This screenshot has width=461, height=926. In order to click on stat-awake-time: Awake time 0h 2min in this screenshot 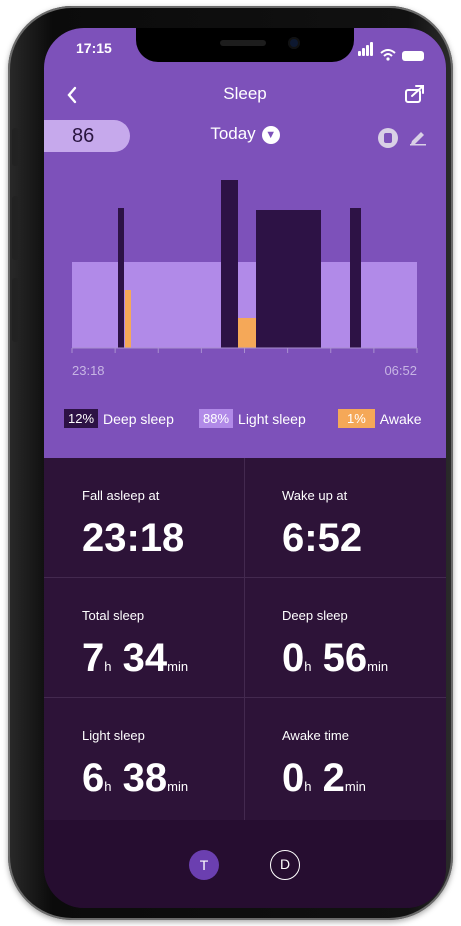, I will do `click(344, 758)`.